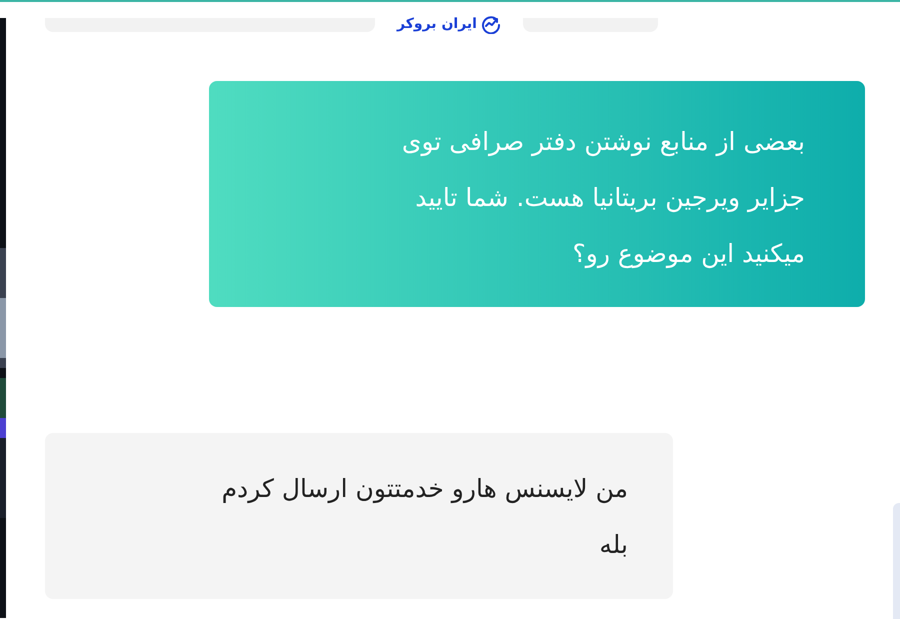  What do you see at coordinates (490, 24) in the screenshot?
I see `chart-icon` at bounding box center [490, 24].